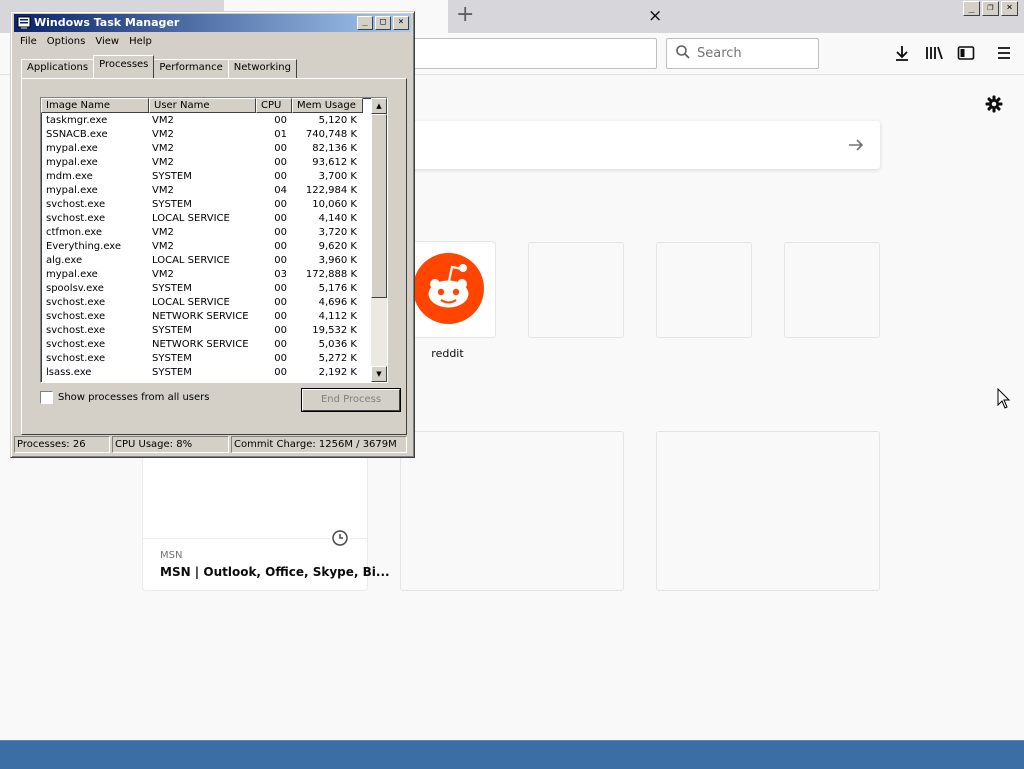 The image size is (1024, 769). Describe the element at coordinates (95, 105) in the screenshot. I see `column-header-image-name: Image Name` at that location.